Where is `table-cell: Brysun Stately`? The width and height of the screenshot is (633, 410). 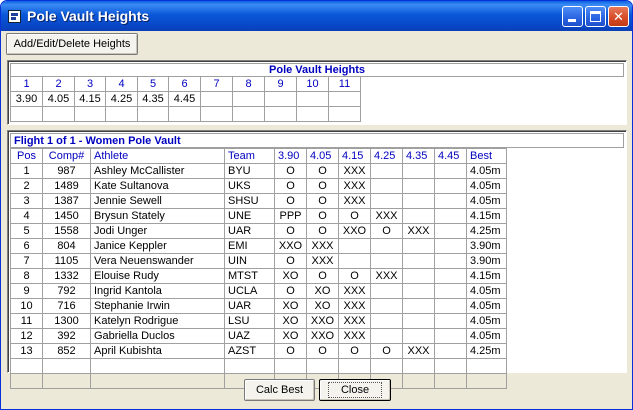
table-cell: Brysun Stately is located at coordinates (157, 216).